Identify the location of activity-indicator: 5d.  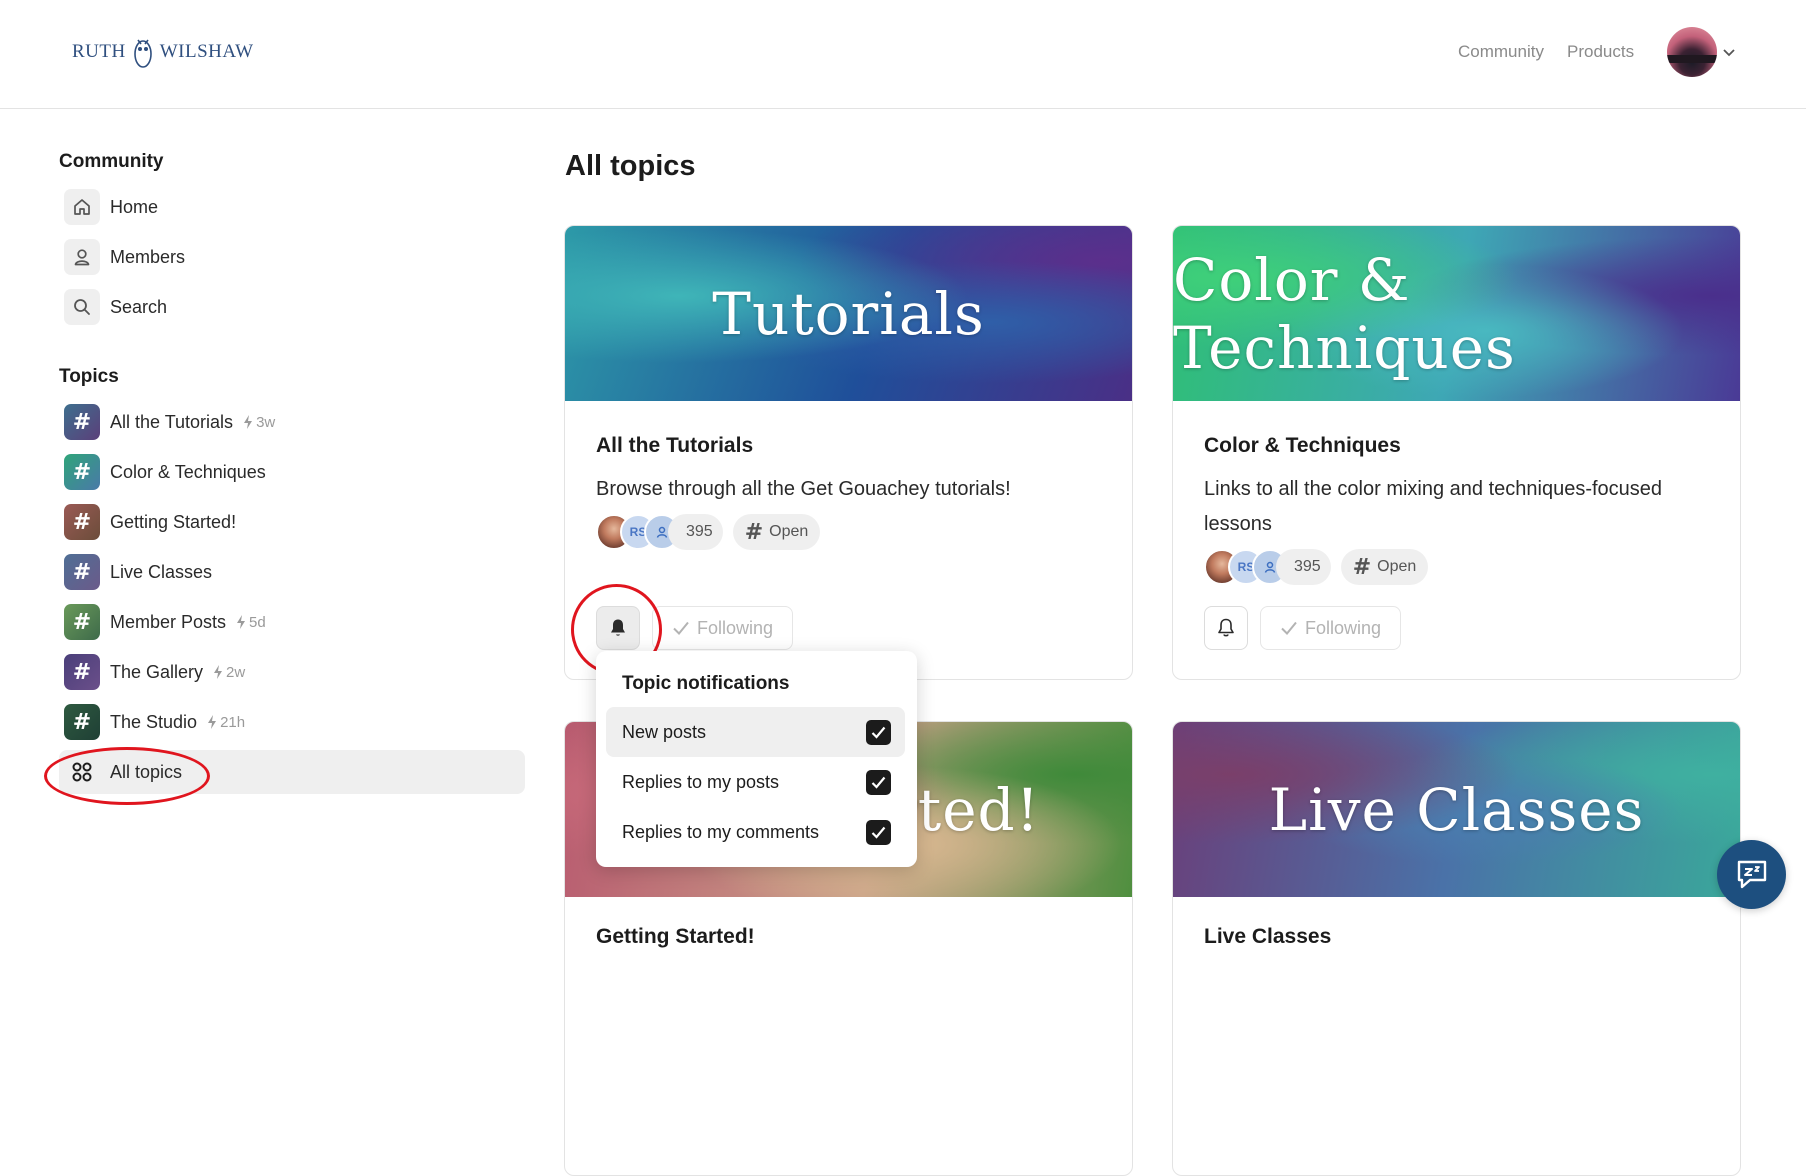
(251, 622).